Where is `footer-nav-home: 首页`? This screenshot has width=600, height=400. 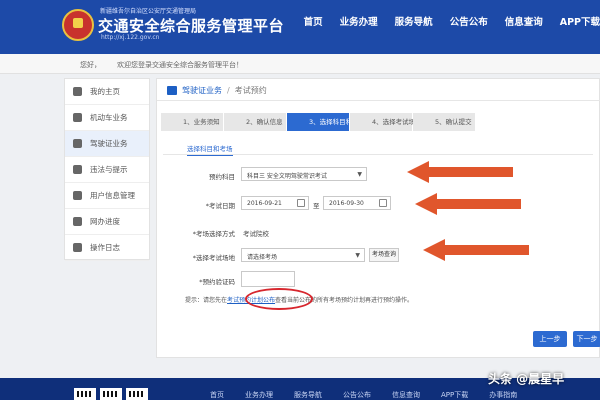 footer-nav-home: 首页 is located at coordinates (217, 395).